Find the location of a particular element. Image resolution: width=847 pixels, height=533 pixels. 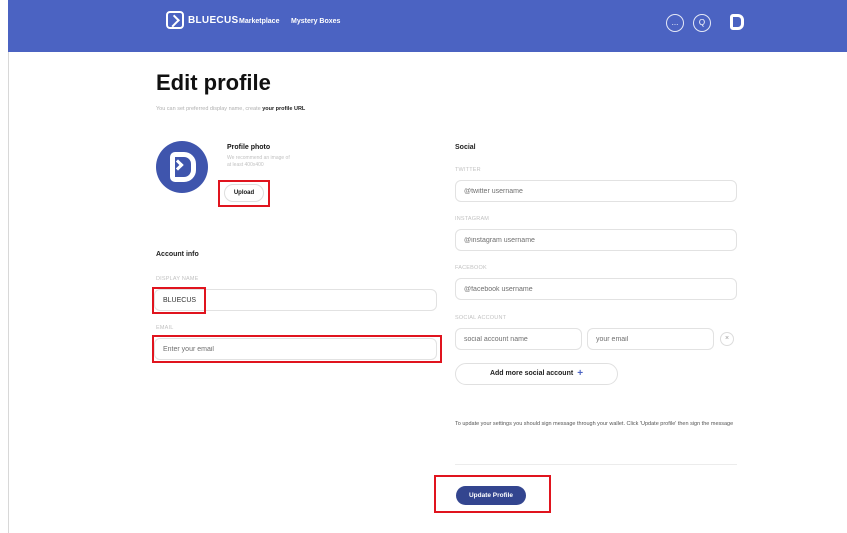

display-name-field is located at coordinates (295, 300).